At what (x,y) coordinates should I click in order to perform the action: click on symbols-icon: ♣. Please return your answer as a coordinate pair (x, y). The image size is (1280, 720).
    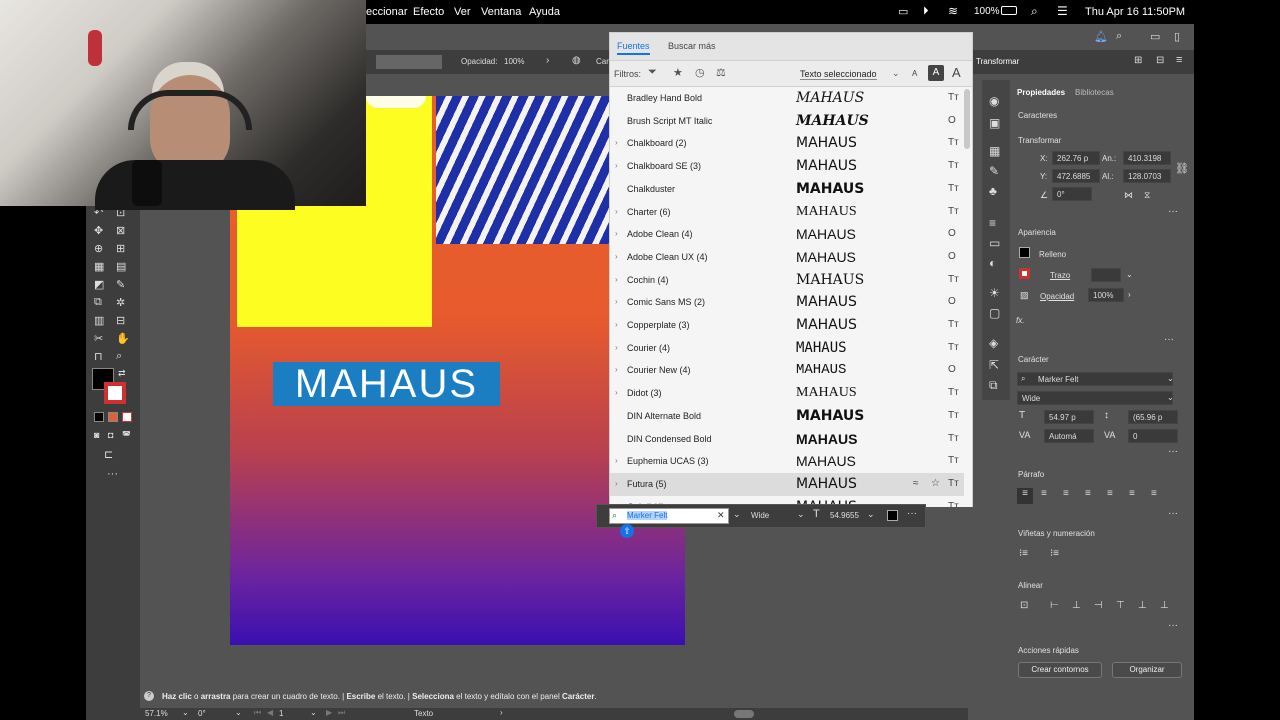
    Looking at the image, I should click on (993, 191).